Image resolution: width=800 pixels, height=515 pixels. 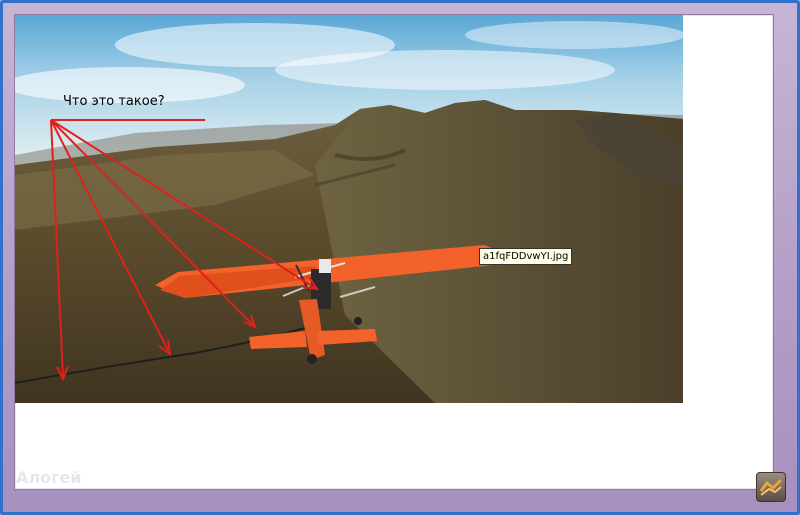 I want to click on sunset-badge-icon, so click(x=771, y=487).